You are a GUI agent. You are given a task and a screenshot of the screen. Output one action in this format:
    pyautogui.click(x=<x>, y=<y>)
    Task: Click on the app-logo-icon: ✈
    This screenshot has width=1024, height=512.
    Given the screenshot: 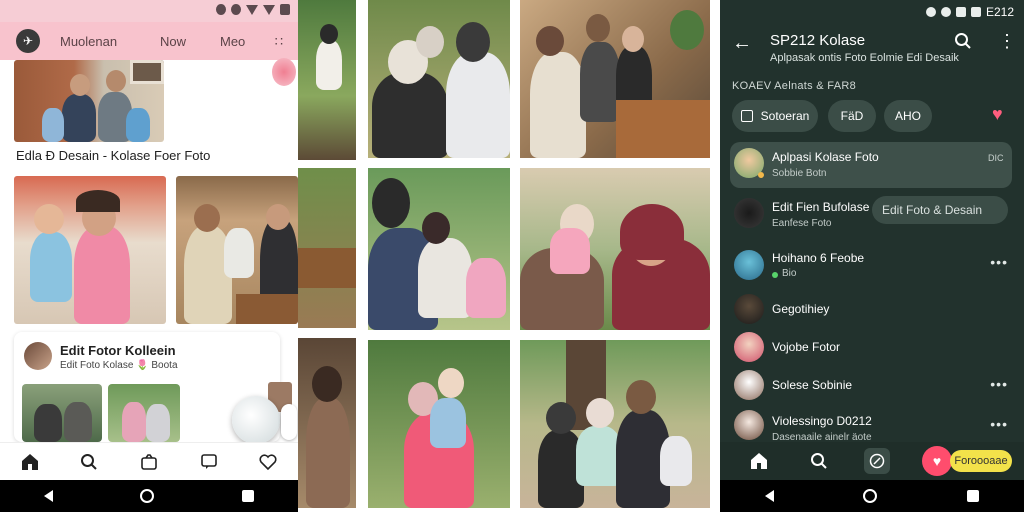 What is the action you would take?
    pyautogui.click(x=28, y=41)
    